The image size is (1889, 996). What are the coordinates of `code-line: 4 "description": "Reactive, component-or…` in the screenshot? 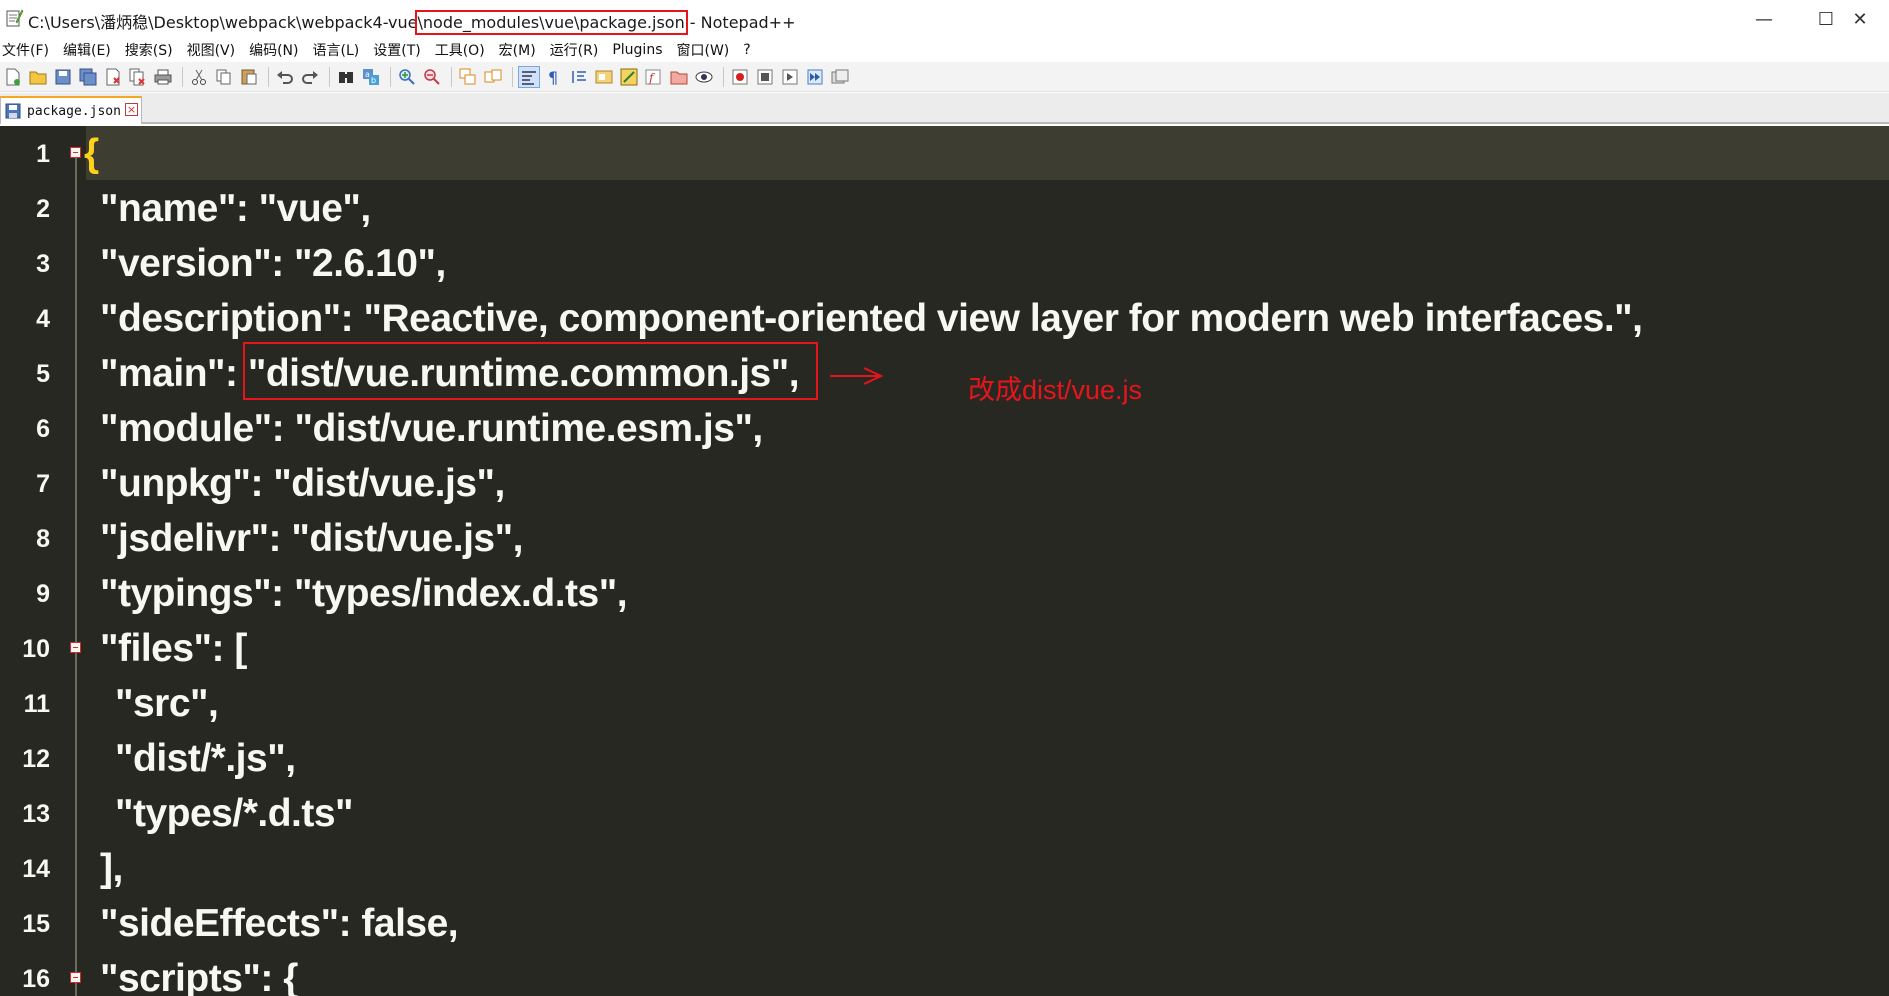 It's located at (944, 318).